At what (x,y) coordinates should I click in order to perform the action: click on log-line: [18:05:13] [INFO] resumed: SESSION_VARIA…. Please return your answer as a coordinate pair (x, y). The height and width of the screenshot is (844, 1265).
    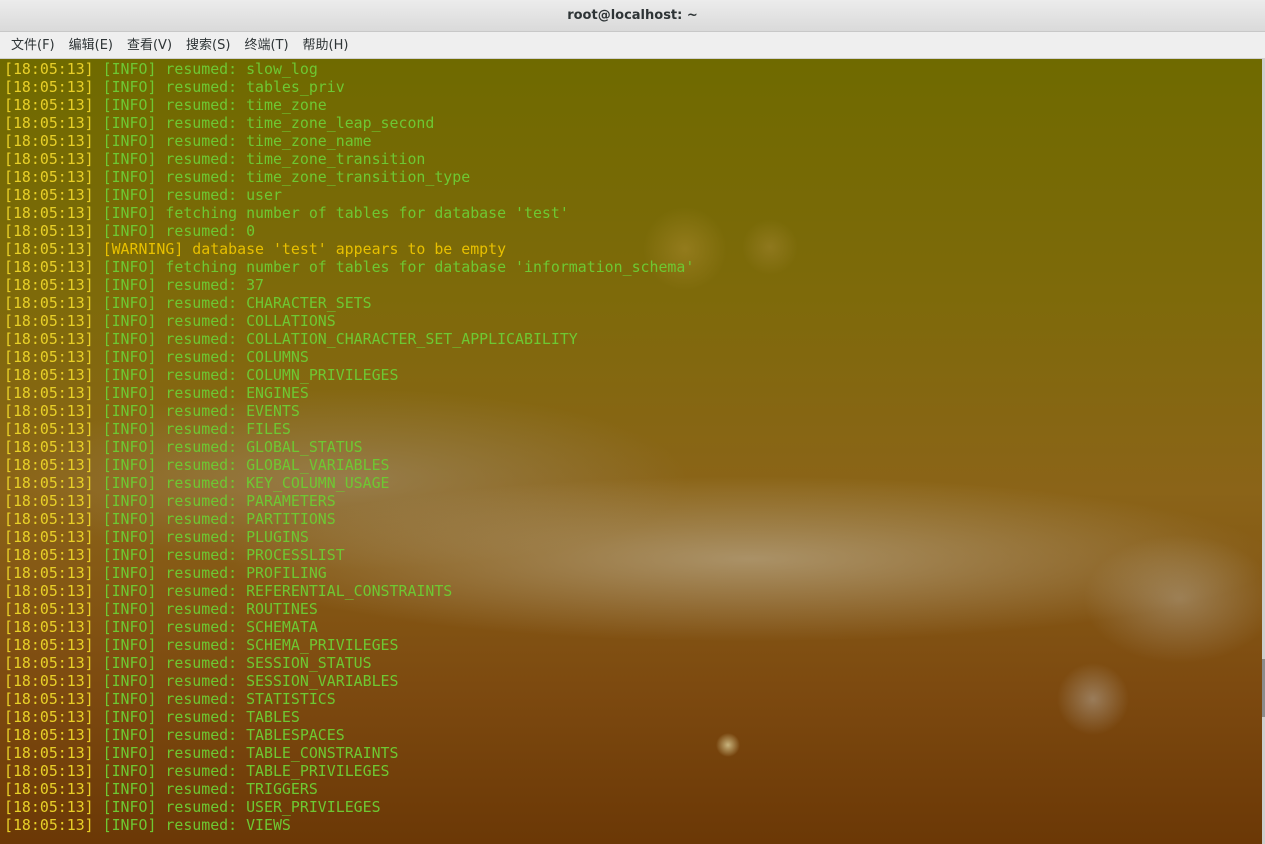
    Looking at the image, I should click on (349, 681).